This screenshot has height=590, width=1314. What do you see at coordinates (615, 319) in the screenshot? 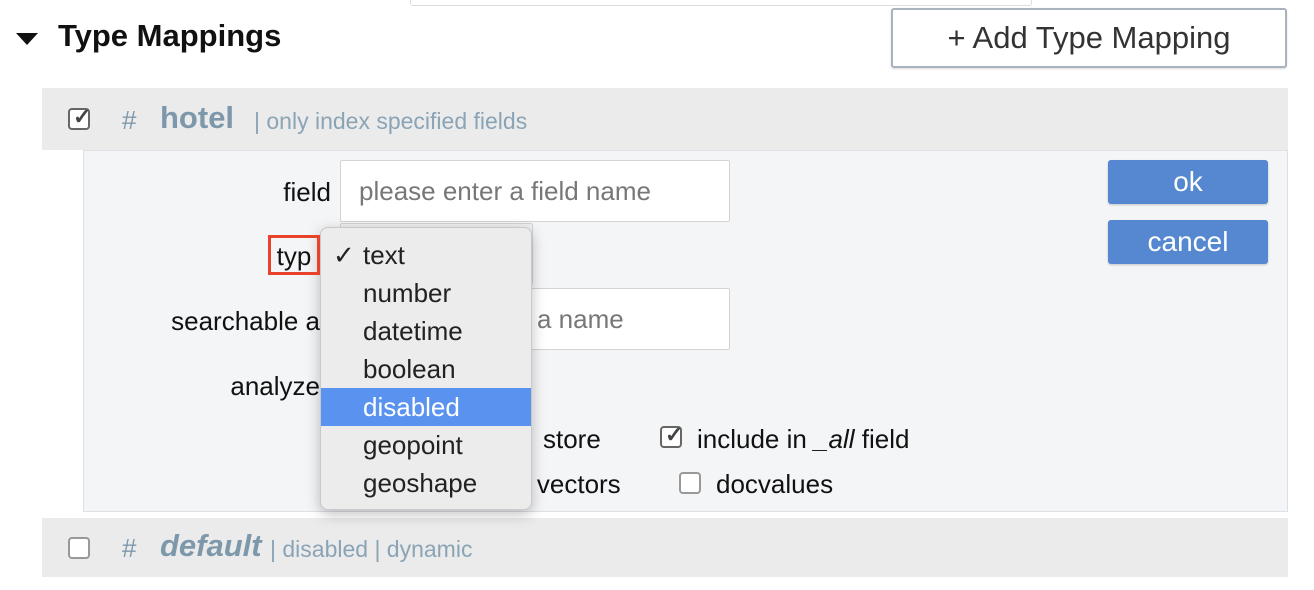
I see `searchable-as-input: a name` at bounding box center [615, 319].